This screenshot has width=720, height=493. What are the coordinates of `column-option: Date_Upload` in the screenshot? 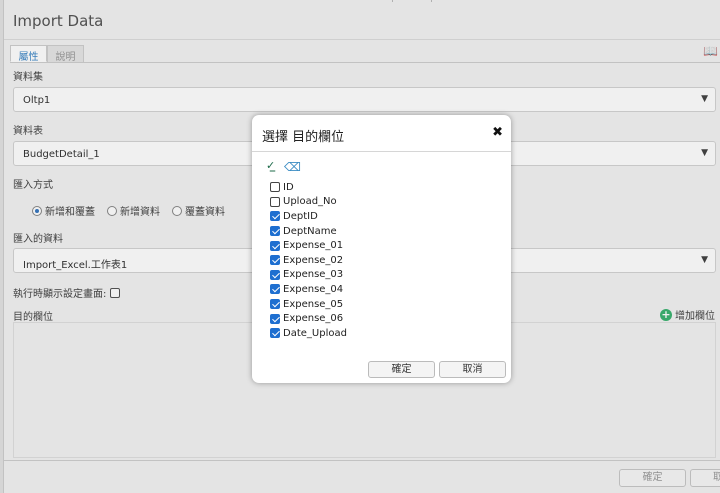 It's located at (308, 333).